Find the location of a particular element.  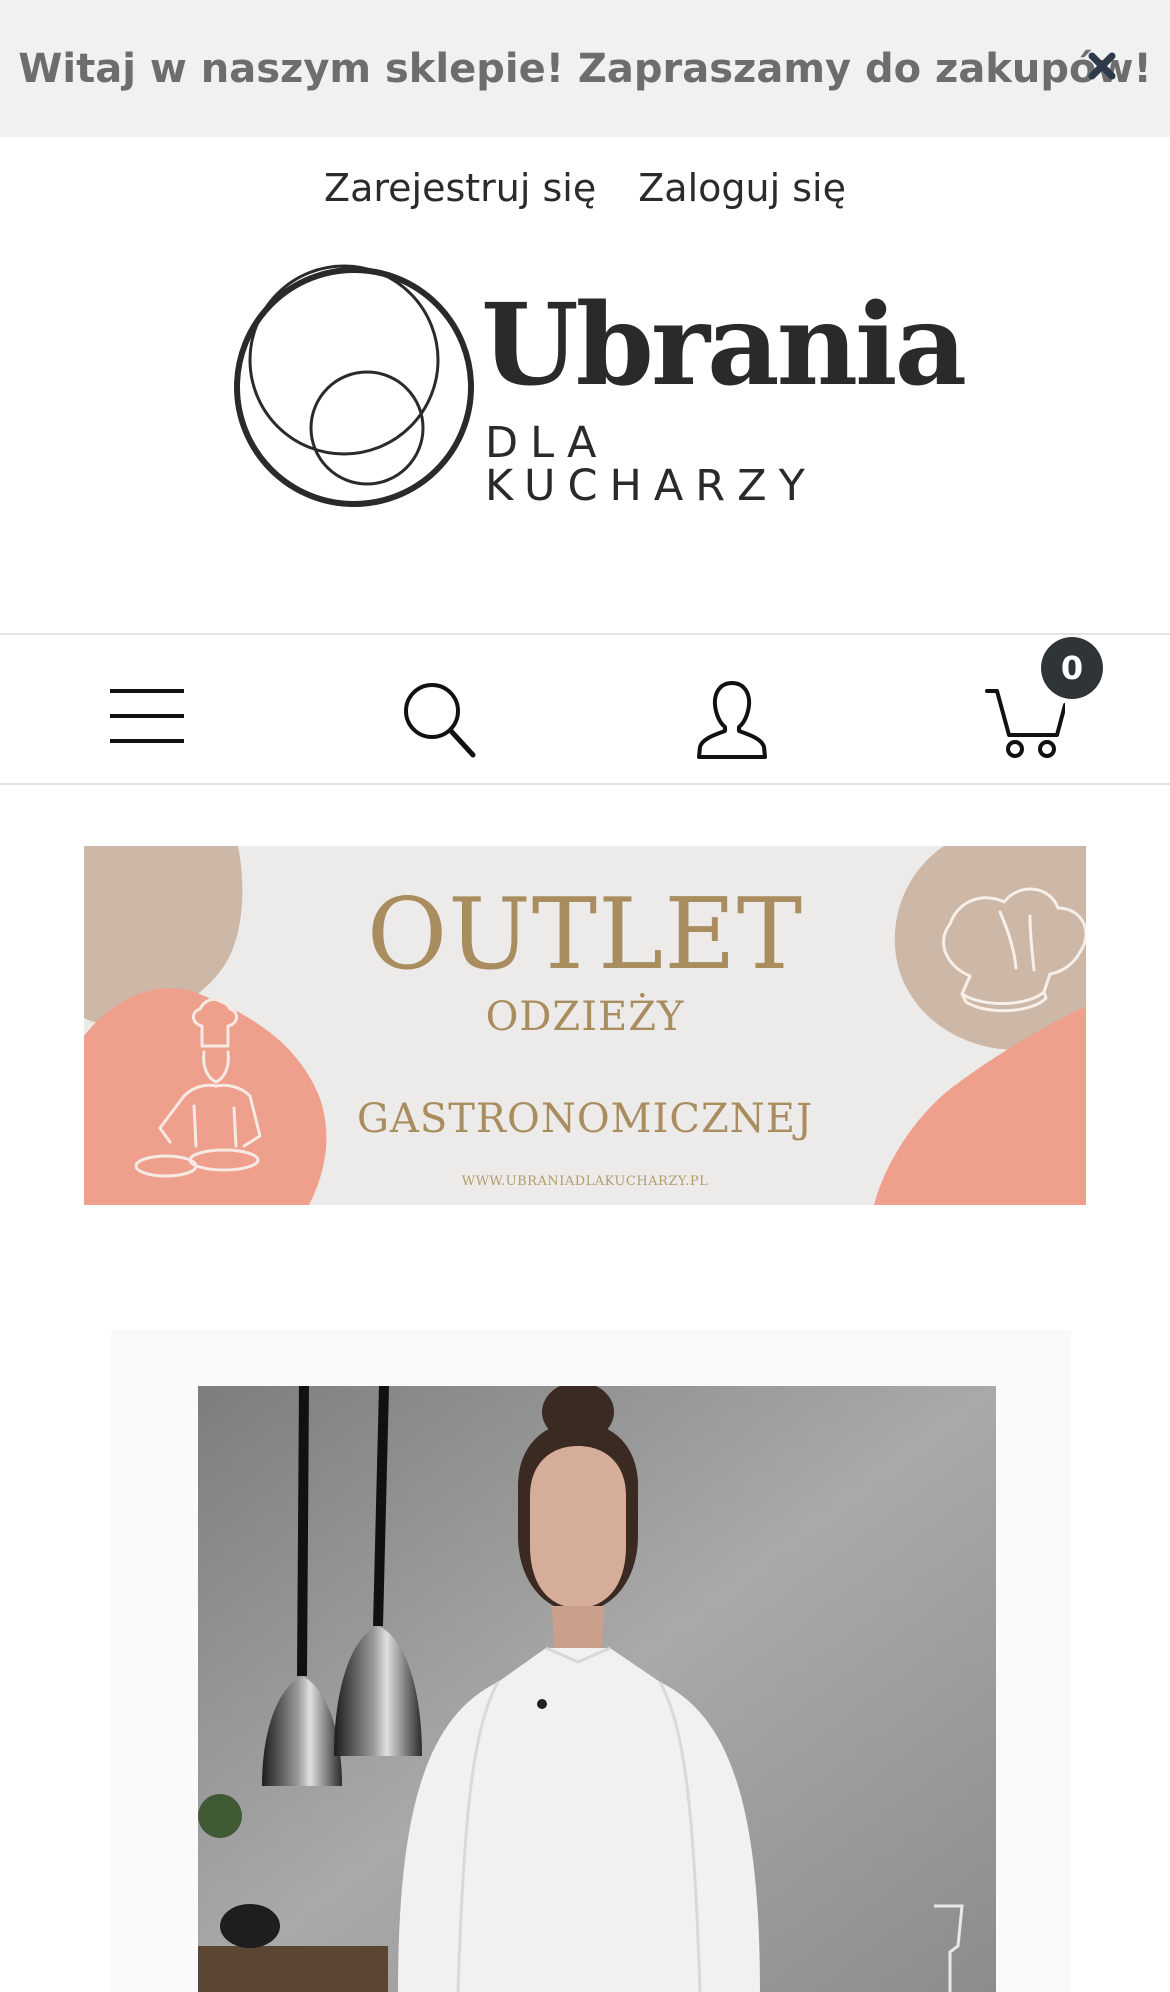

account-links: Zarejestruj się Zaloguj się is located at coordinates (585, 188).